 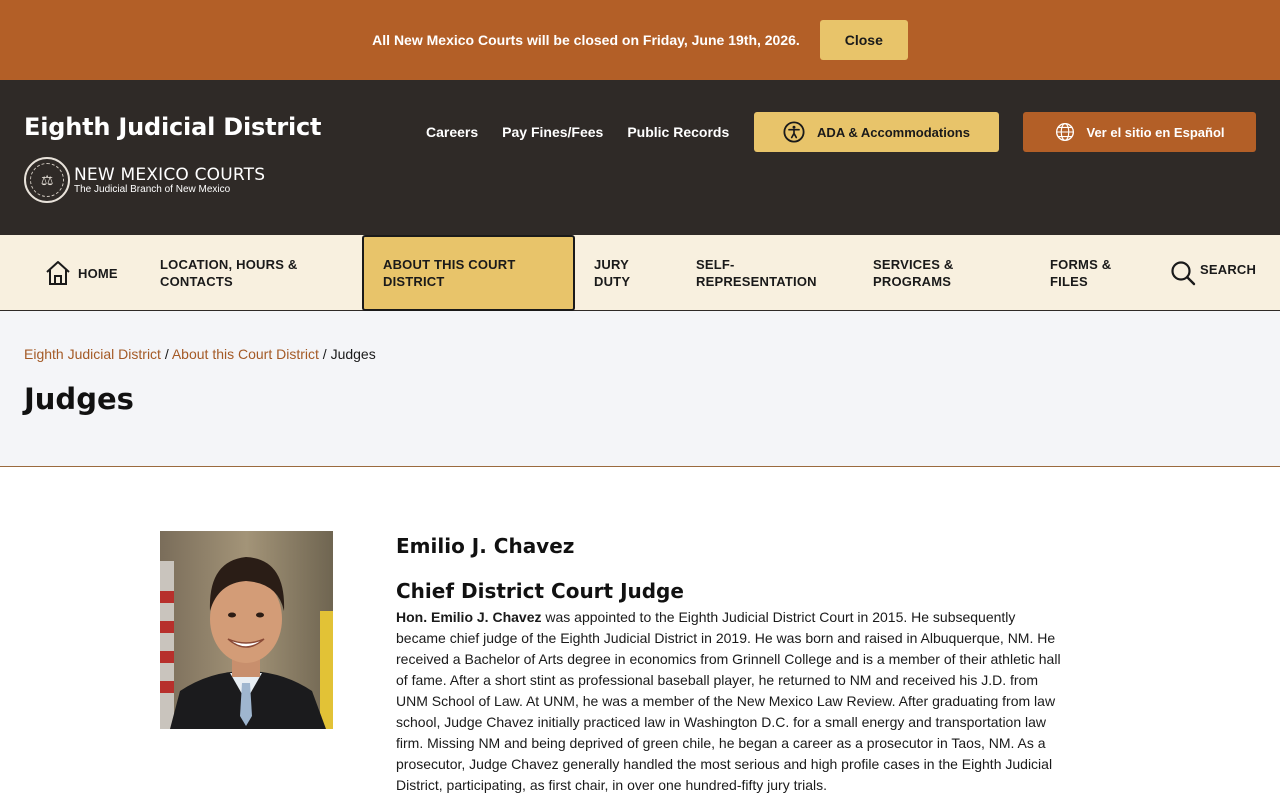 I want to click on page-title: Judges, so click(x=79, y=399).